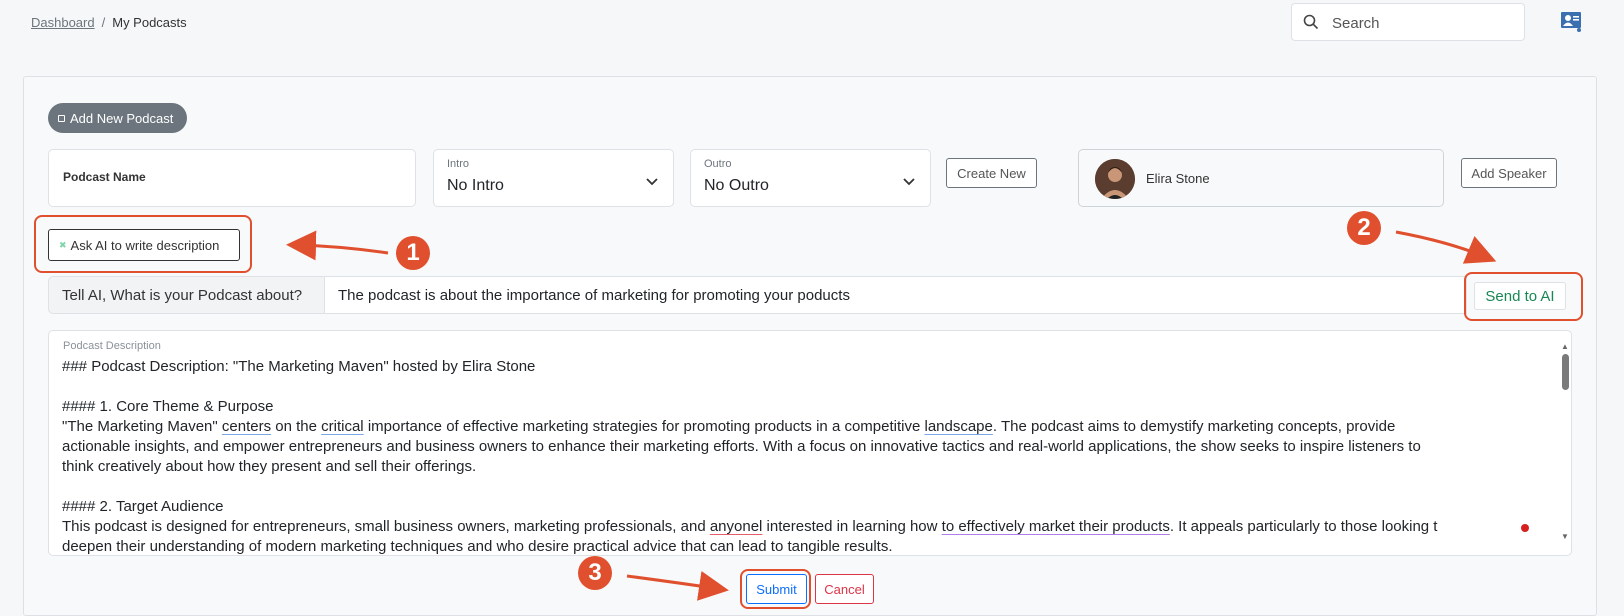 The height and width of the screenshot is (616, 1624). Describe the element at coordinates (1261, 178) in the screenshot. I see `speaker-select: Elira Stone` at that location.